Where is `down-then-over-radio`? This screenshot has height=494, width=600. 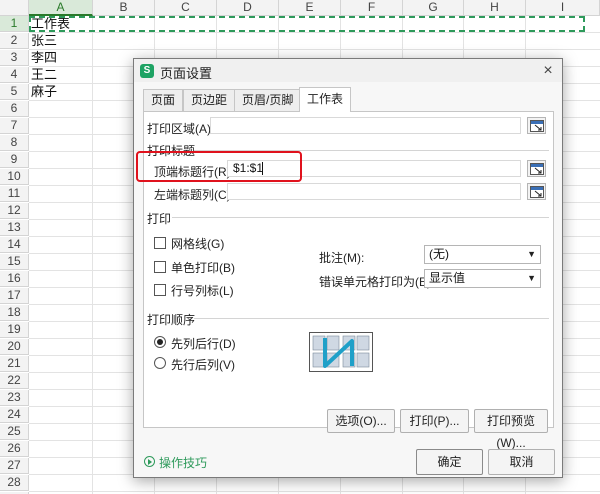
down-then-over-radio is located at coordinates (160, 342).